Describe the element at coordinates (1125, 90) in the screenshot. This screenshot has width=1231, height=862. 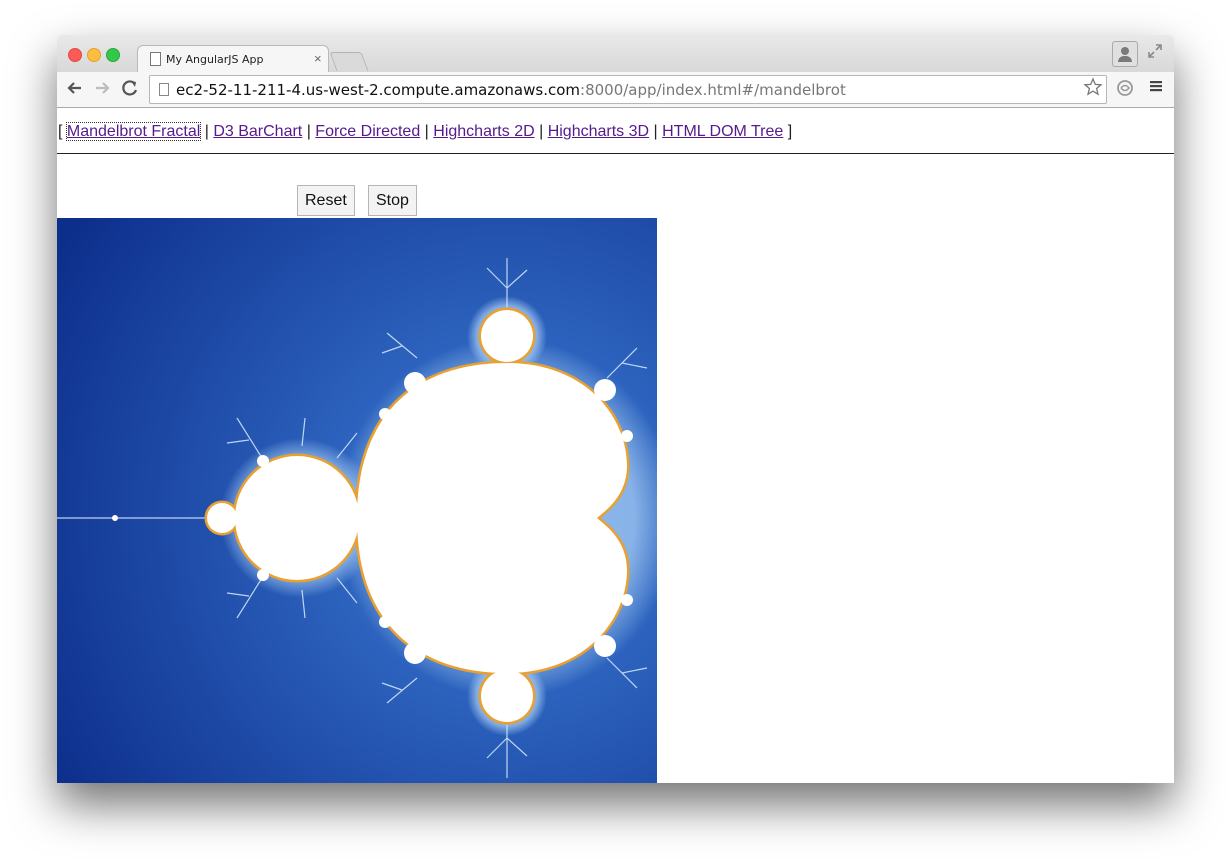
I see `extension-icon` at that location.